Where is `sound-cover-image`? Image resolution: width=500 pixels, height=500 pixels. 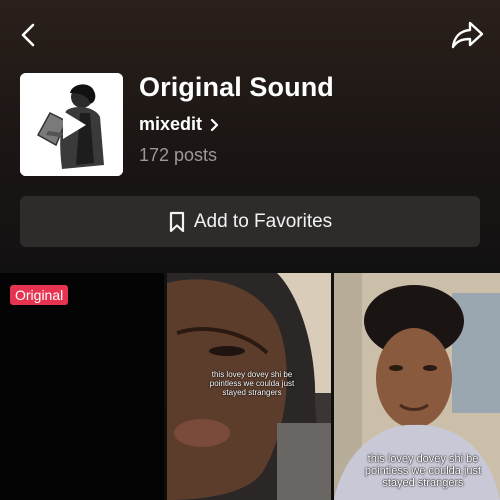
sound-cover-image is located at coordinates (71, 124).